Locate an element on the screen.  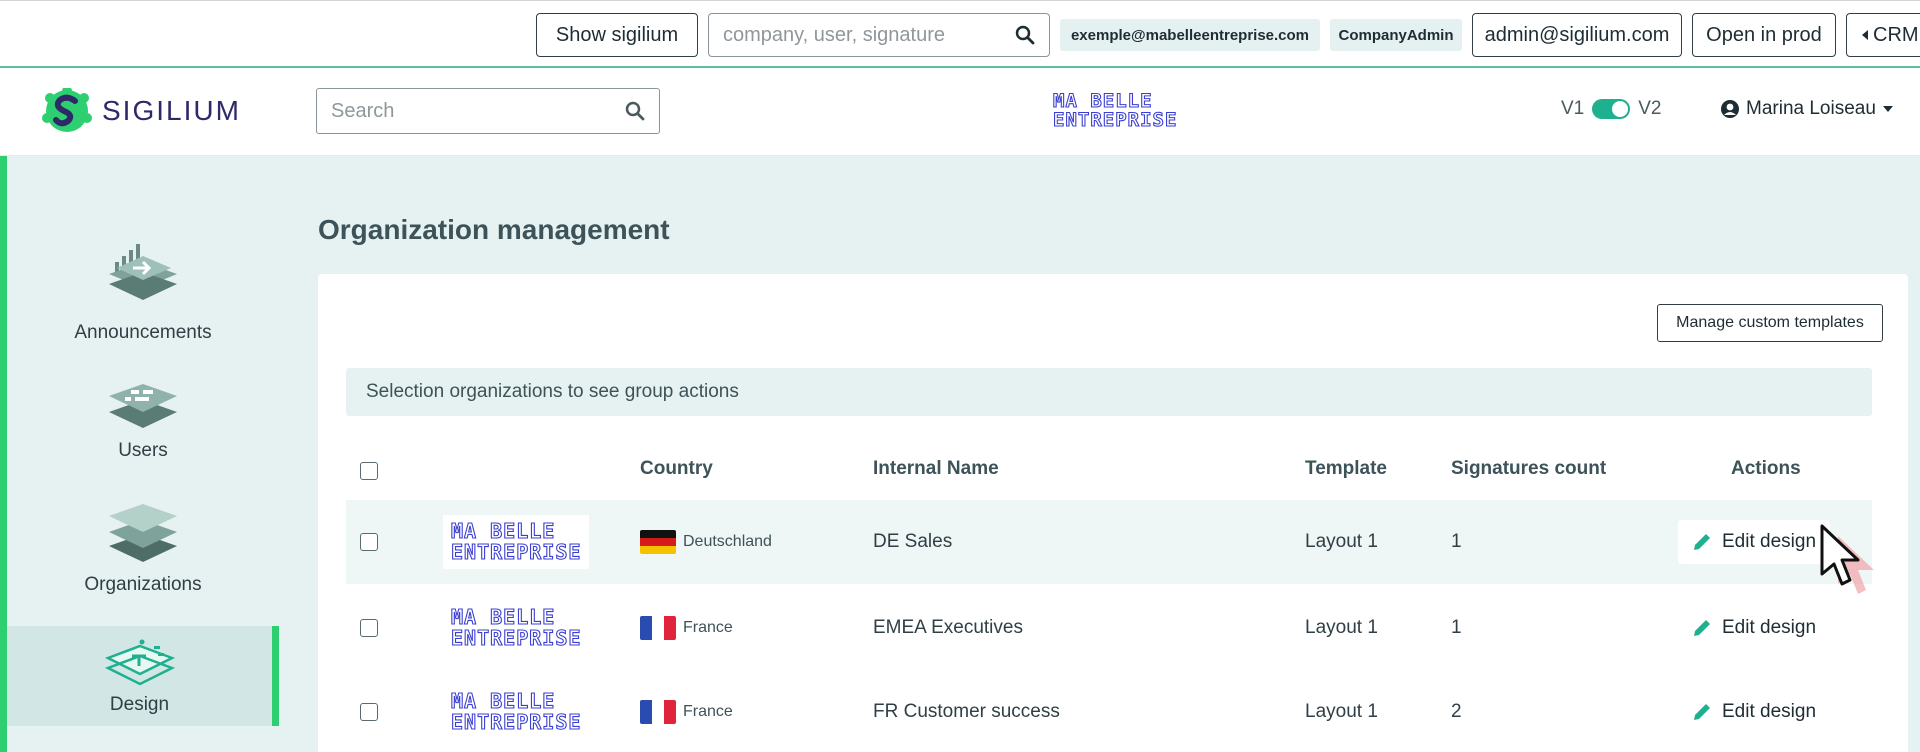
column-header-signatures-count: Signatures count is located at coordinates (1528, 469).